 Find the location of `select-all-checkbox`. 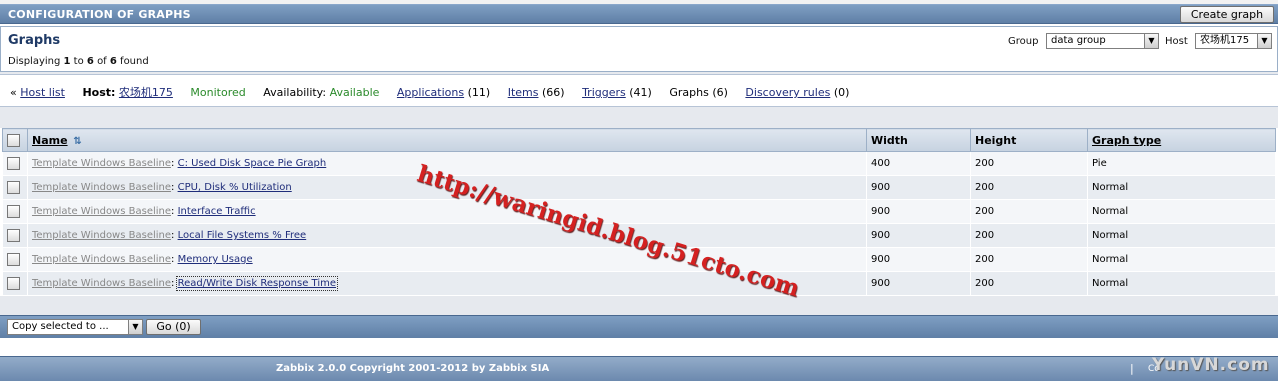

select-all-checkbox is located at coordinates (13, 140).